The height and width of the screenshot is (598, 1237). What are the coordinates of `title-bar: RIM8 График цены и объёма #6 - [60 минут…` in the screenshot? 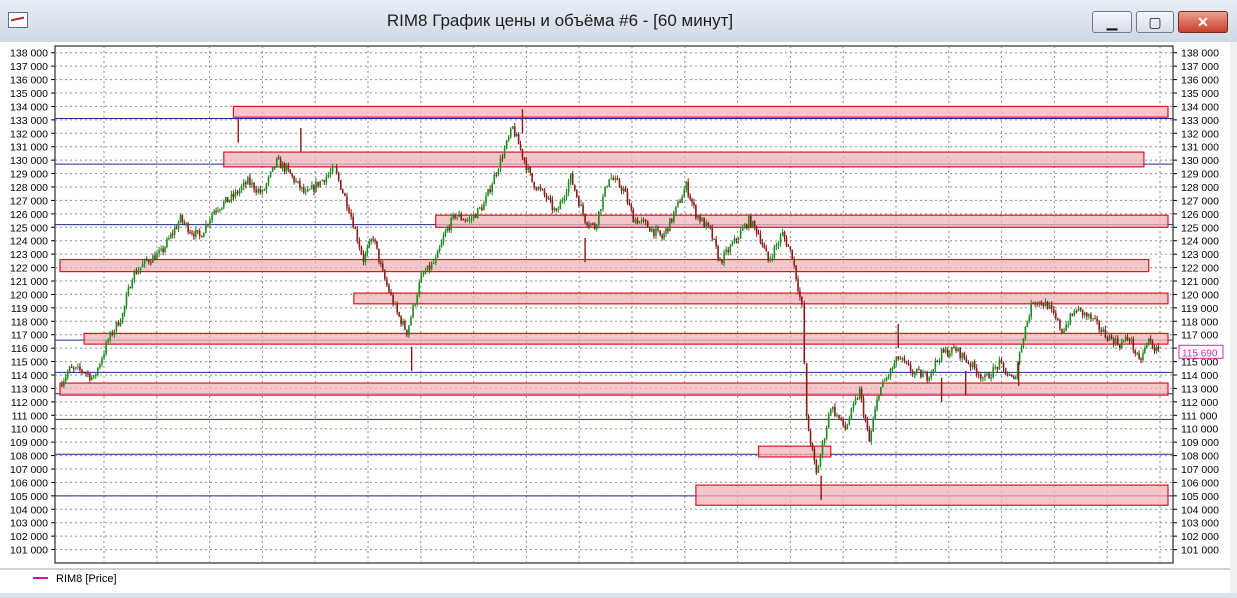 It's located at (618, 21).